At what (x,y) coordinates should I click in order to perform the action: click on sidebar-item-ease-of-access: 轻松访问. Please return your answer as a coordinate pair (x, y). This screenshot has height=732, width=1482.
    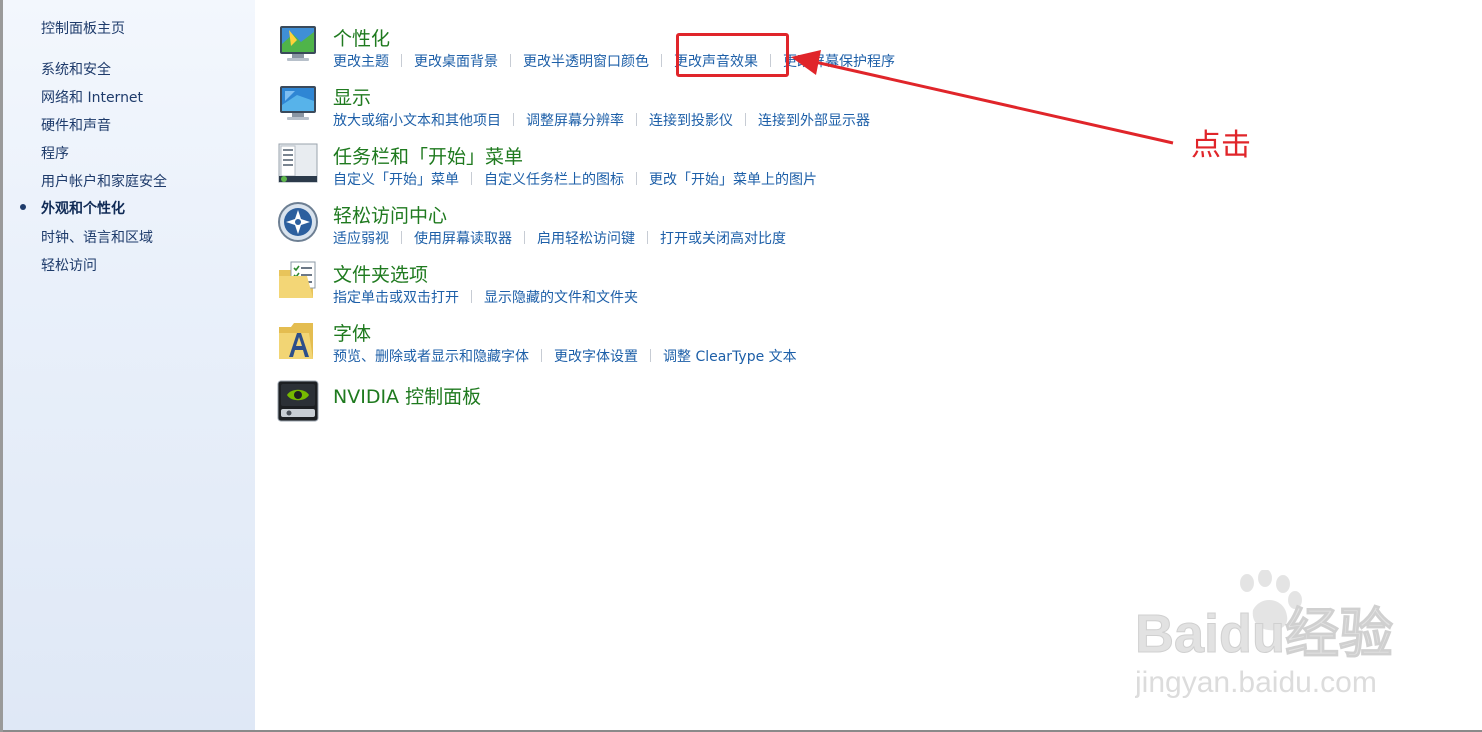
    Looking at the image, I should click on (69, 265).